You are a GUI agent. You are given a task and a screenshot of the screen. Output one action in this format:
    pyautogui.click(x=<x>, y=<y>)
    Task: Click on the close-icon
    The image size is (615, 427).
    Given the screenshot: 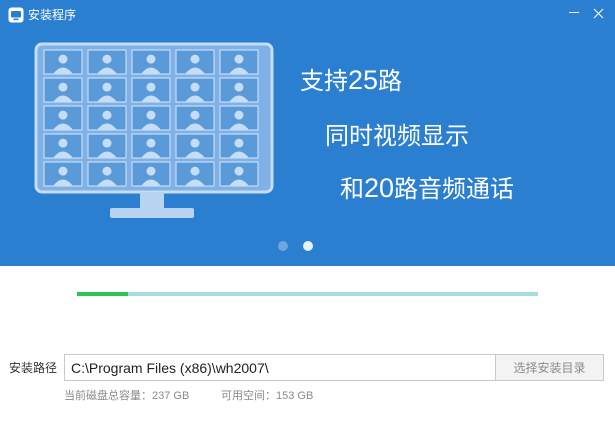 What is the action you would take?
    pyautogui.click(x=598, y=13)
    